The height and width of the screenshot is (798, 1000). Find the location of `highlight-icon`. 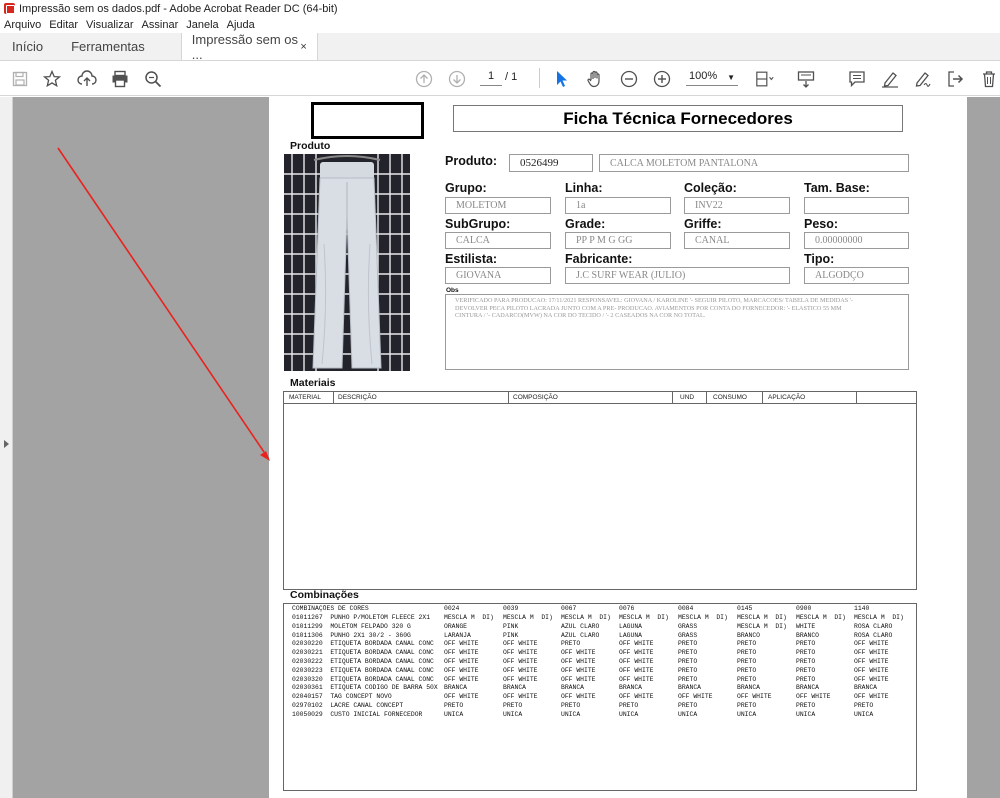

highlight-icon is located at coordinates (890, 79).